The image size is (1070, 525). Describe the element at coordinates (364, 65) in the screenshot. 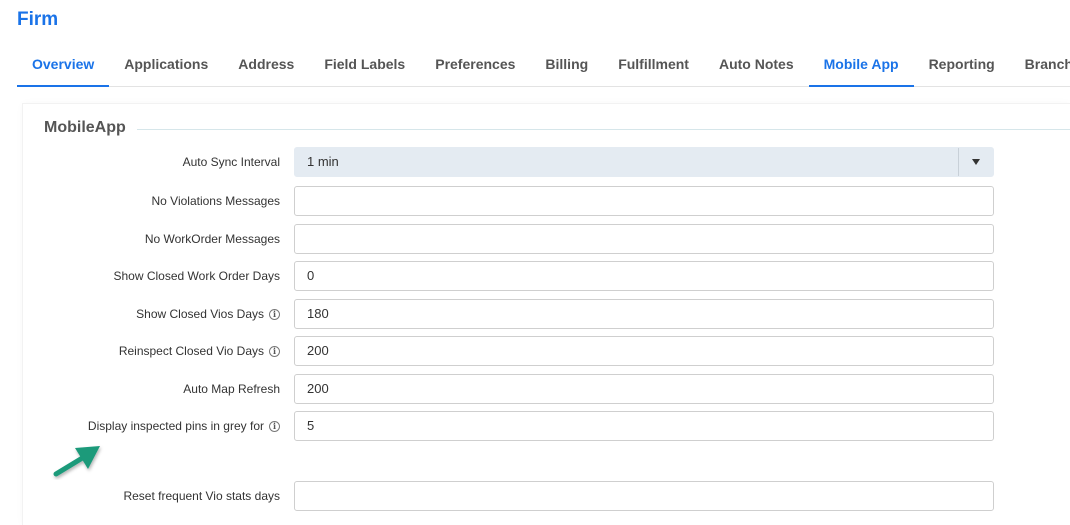

I see `tab-field-labels: Field Labels` at that location.